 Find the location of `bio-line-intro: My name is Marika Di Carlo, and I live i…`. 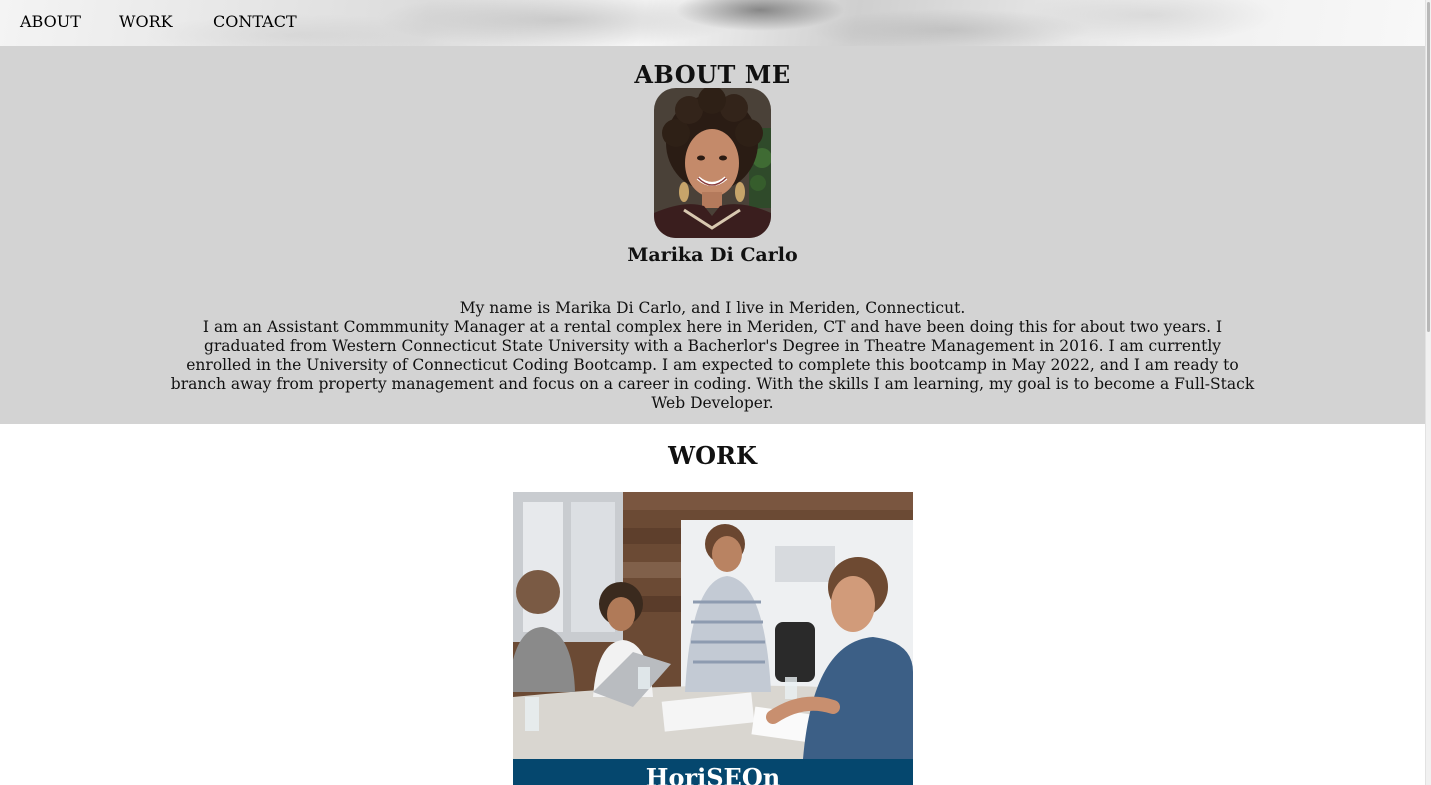

bio-line-intro: My name is Marika Di Carlo, and I live i… is located at coordinates (712, 308).